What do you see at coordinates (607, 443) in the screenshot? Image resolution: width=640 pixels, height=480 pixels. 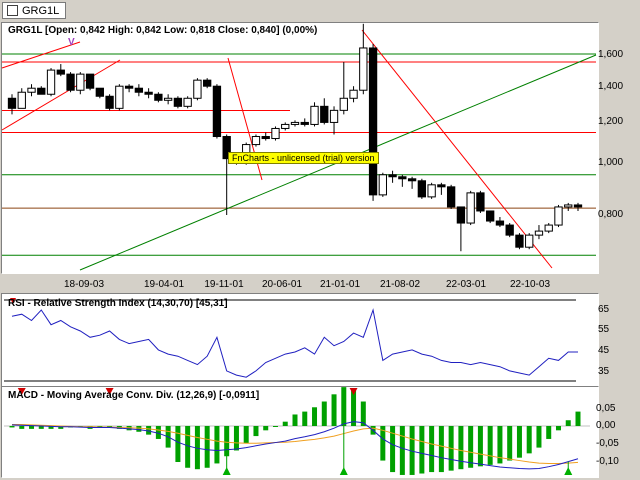 I see `macd-y-tick: -0,05` at bounding box center [607, 443].